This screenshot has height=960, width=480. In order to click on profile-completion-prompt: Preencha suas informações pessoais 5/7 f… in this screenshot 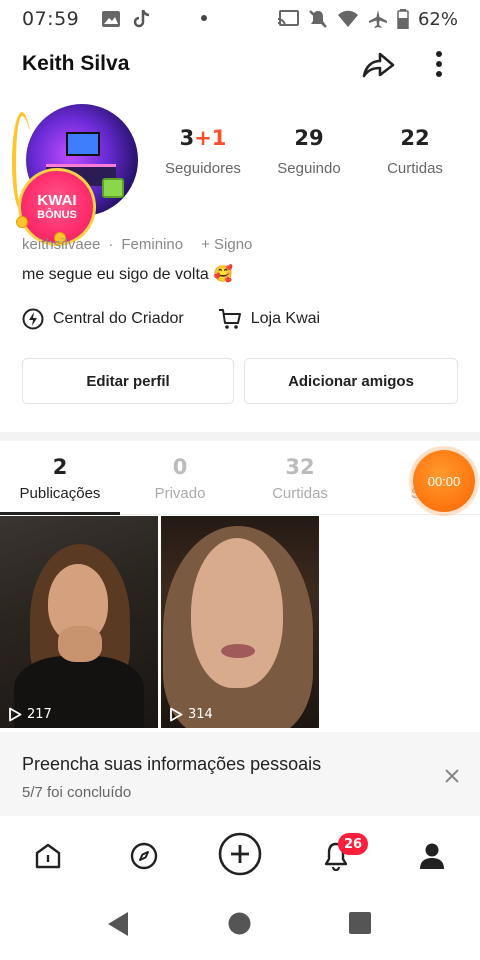, I will do `click(240, 774)`.